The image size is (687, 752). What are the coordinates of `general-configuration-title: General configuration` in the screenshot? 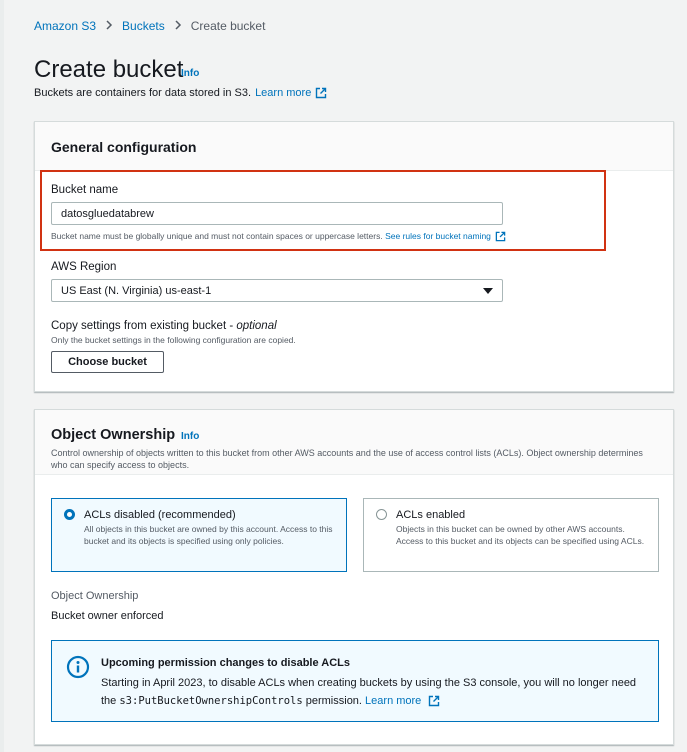 It's located at (124, 147).